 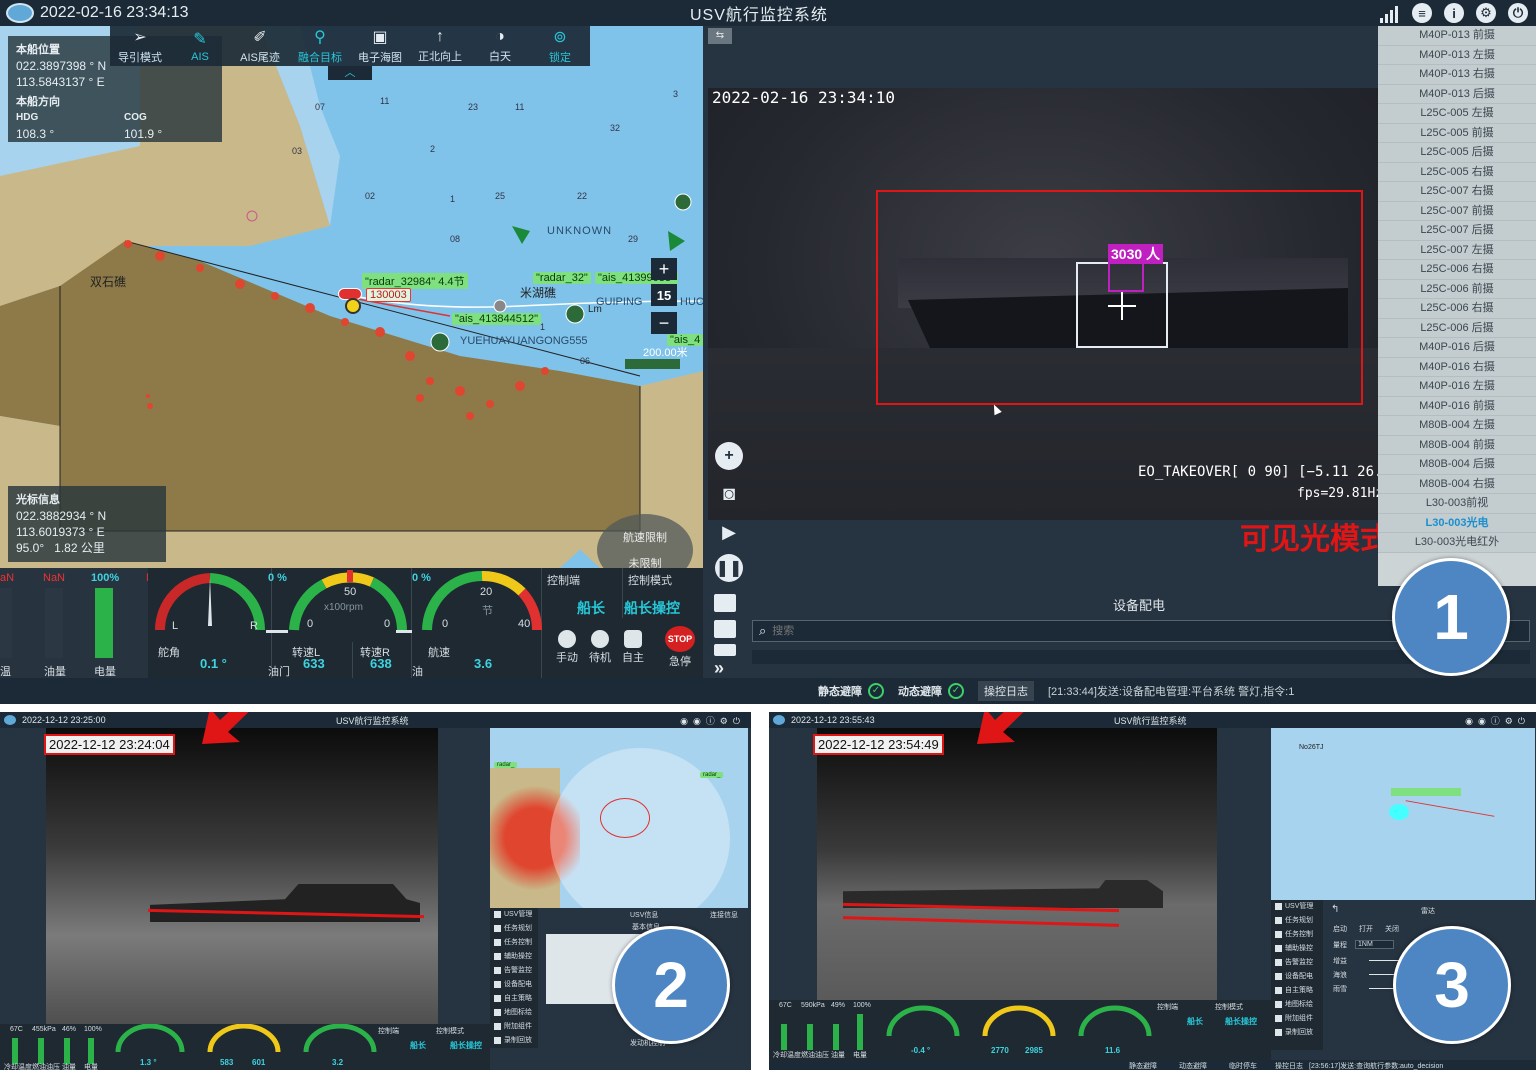 I want to click on camera-snapshot-icon: ◙, so click(x=729, y=494).